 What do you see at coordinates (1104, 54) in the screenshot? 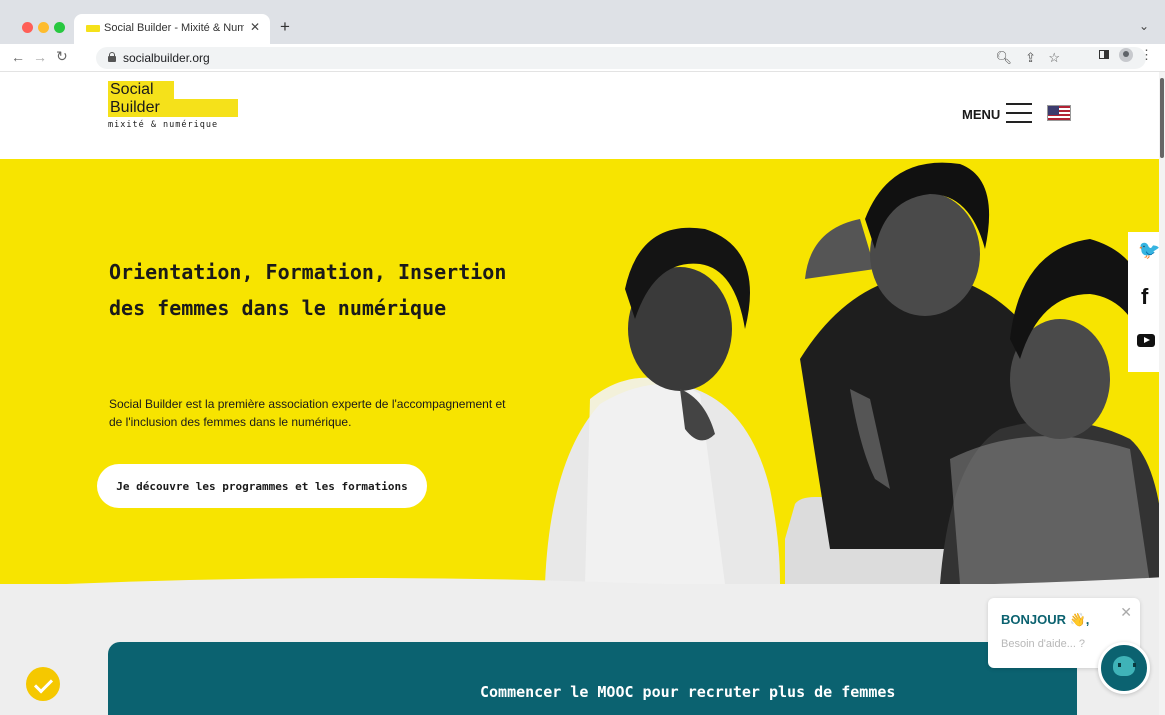
I see `side-panel-icon` at bounding box center [1104, 54].